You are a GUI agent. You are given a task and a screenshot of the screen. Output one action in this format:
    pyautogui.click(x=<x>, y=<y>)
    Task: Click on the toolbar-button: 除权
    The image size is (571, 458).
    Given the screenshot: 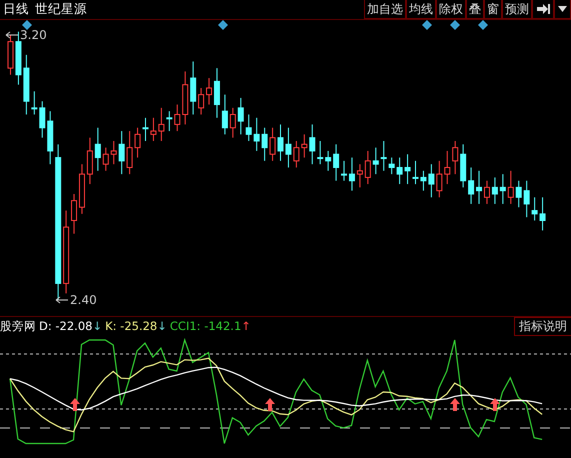 What is the action you would take?
    pyautogui.click(x=451, y=9)
    